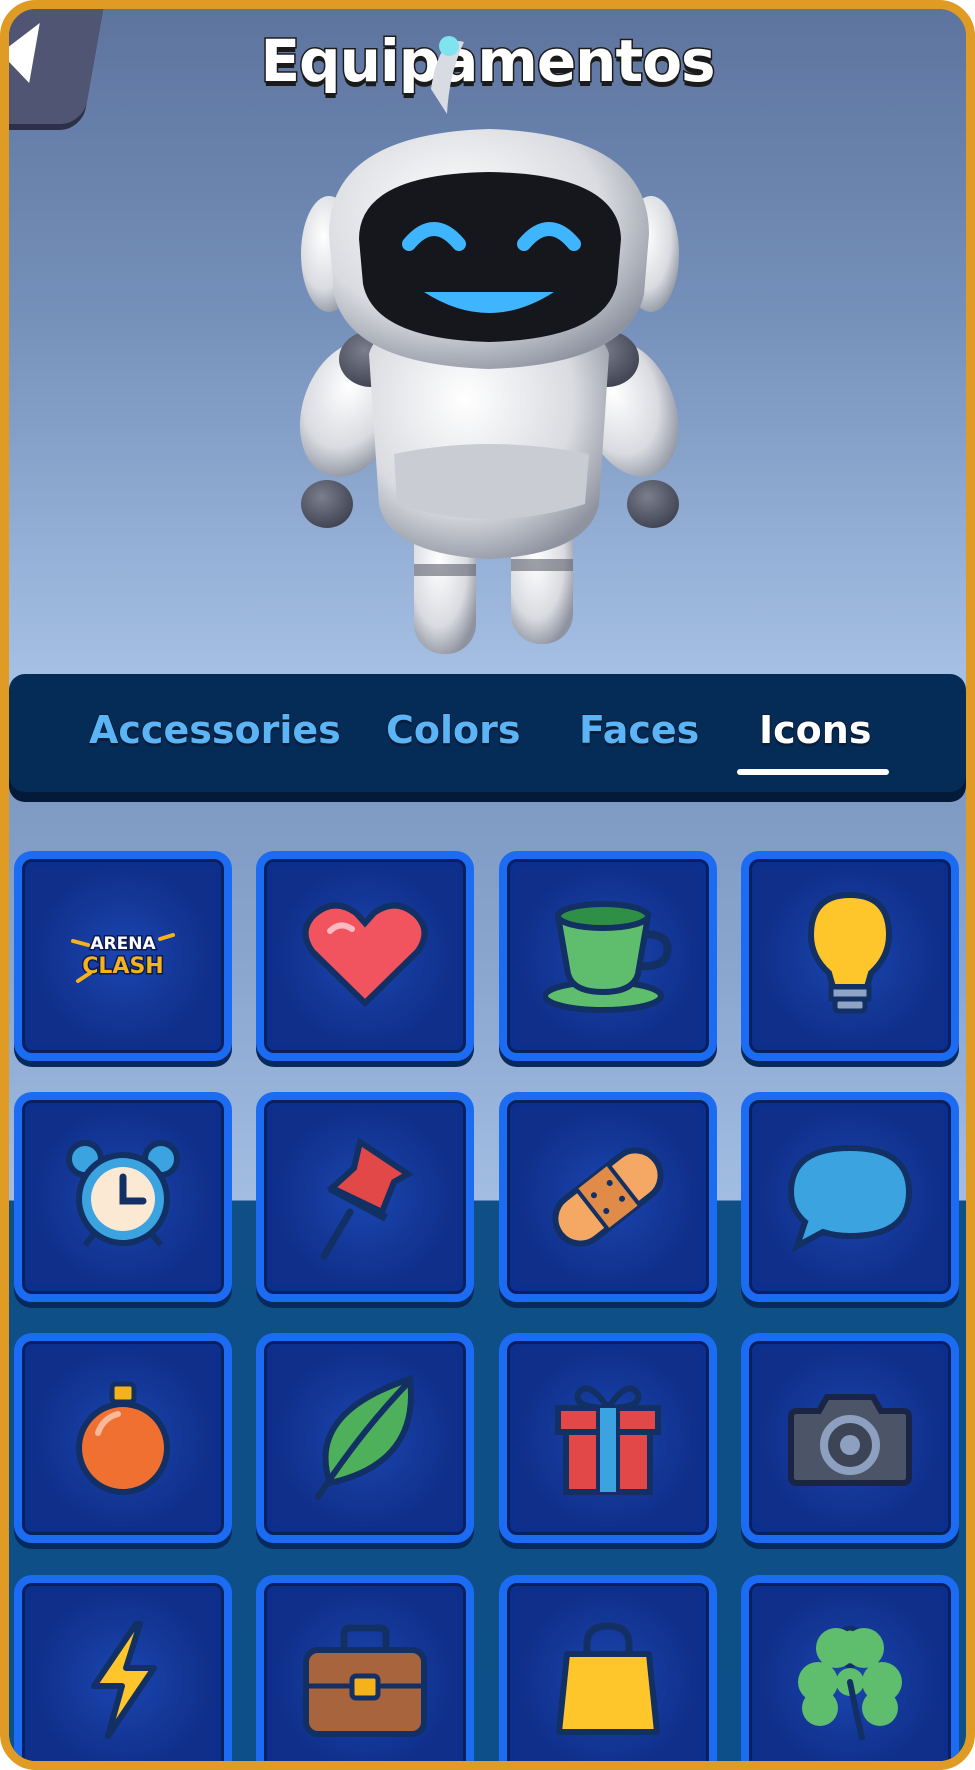  What do you see at coordinates (123, 944) in the screenshot?
I see `svg-text: ARENA` at bounding box center [123, 944].